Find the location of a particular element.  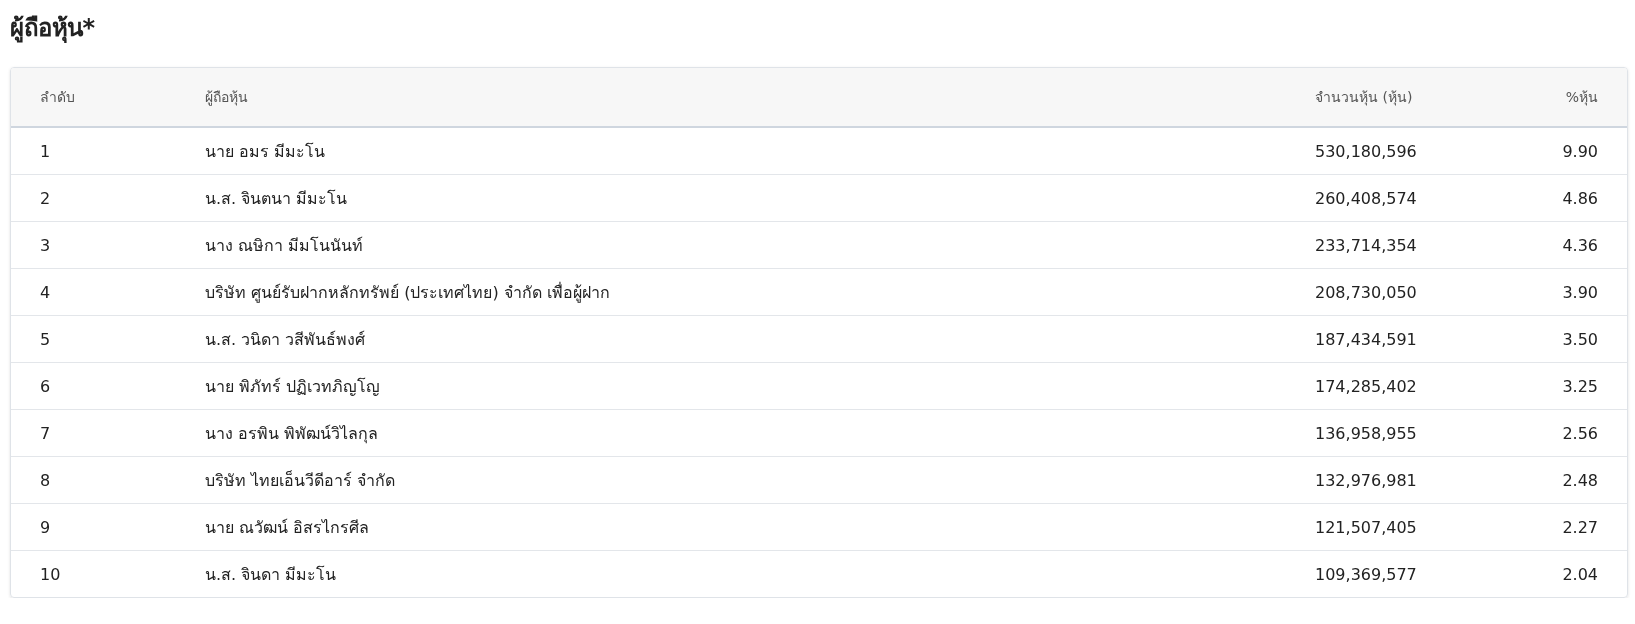

table-cell: น.ส. จินดา มีมะโน is located at coordinates (760, 573).